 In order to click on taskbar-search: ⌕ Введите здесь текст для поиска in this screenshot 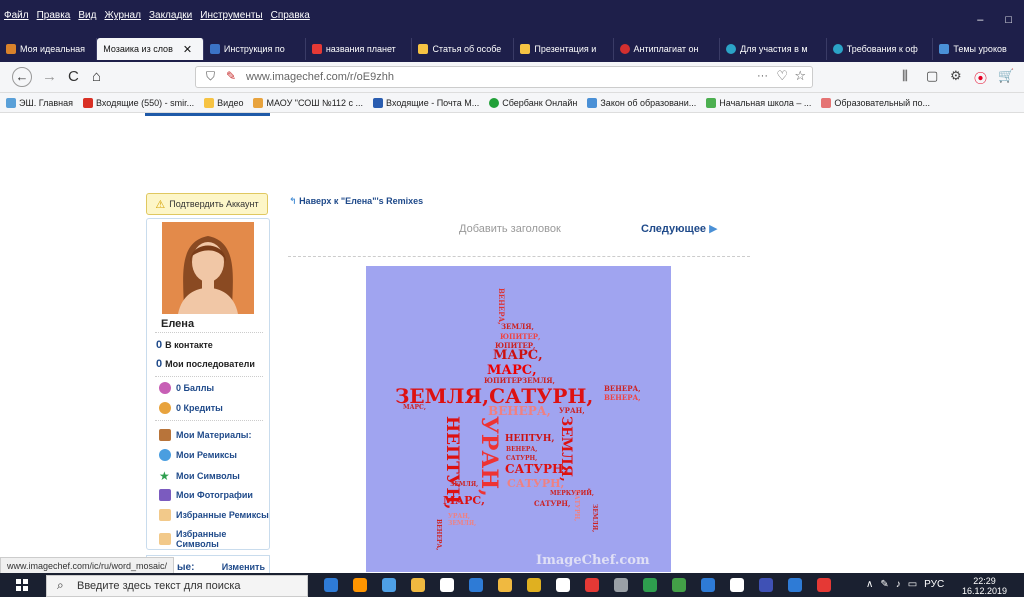, I will do `click(177, 586)`.